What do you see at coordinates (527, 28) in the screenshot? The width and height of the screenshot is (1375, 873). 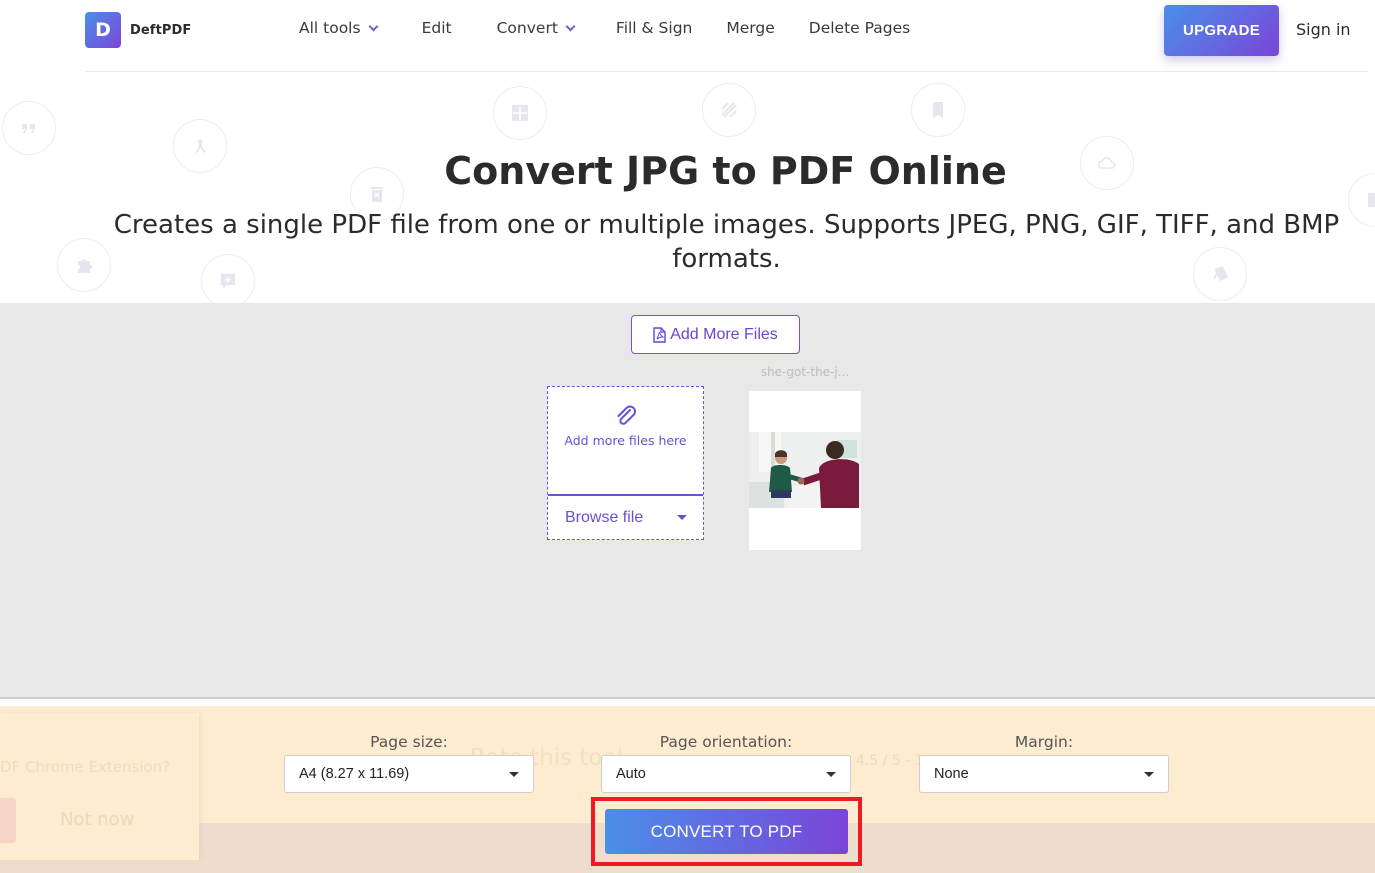 I see `nav-convert-label: Convert` at bounding box center [527, 28].